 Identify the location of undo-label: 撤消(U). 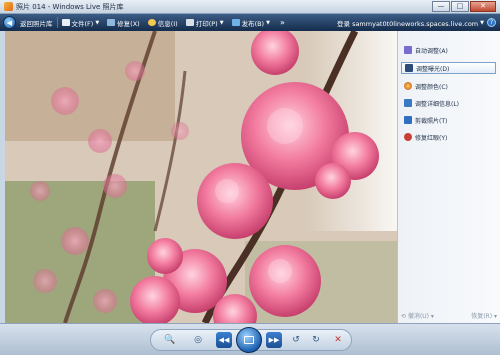
(418, 316).